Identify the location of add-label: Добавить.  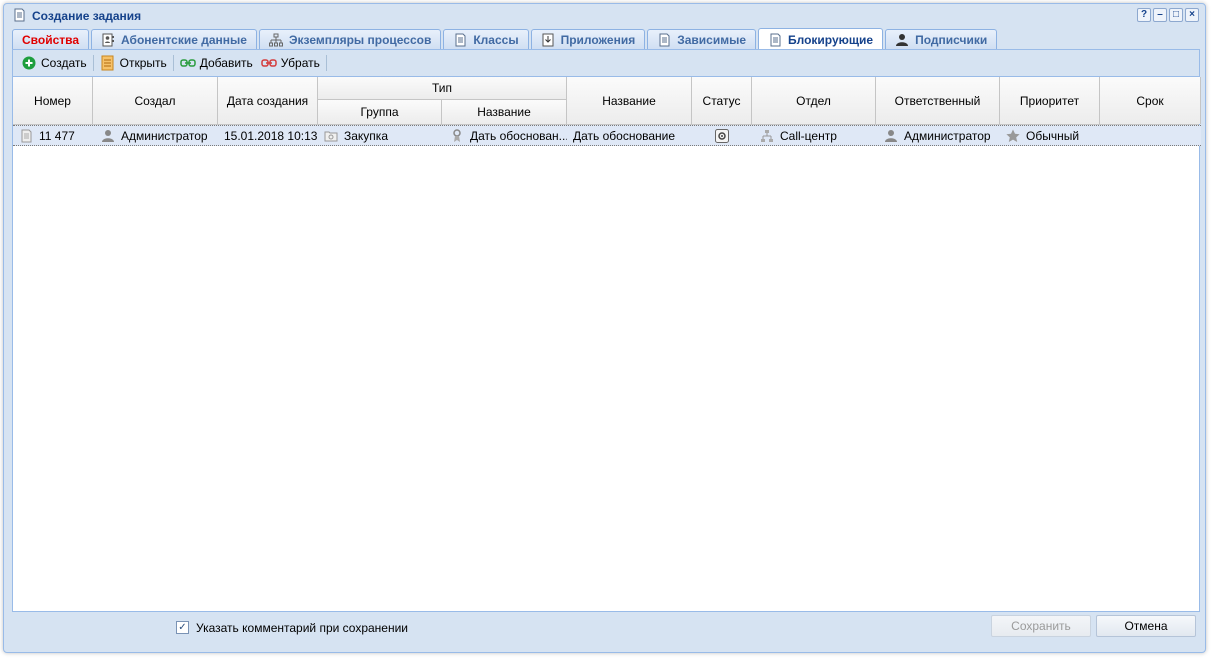
(226, 63).